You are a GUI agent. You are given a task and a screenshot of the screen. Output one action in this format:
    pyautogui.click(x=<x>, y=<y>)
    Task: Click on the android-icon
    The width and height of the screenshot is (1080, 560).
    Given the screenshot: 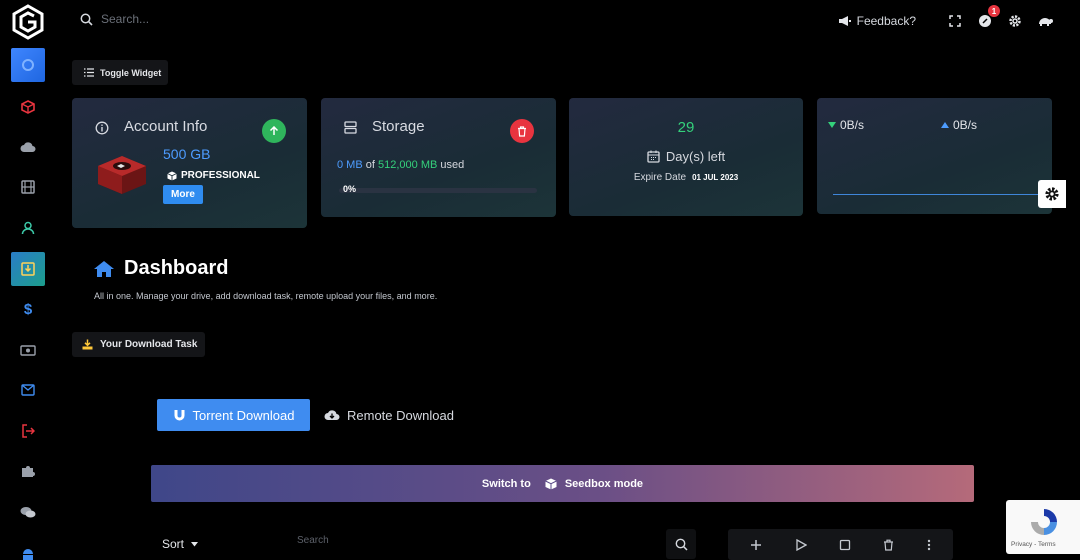 What is the action you would take?
    pyautogui.click(x=28, y=554)
    